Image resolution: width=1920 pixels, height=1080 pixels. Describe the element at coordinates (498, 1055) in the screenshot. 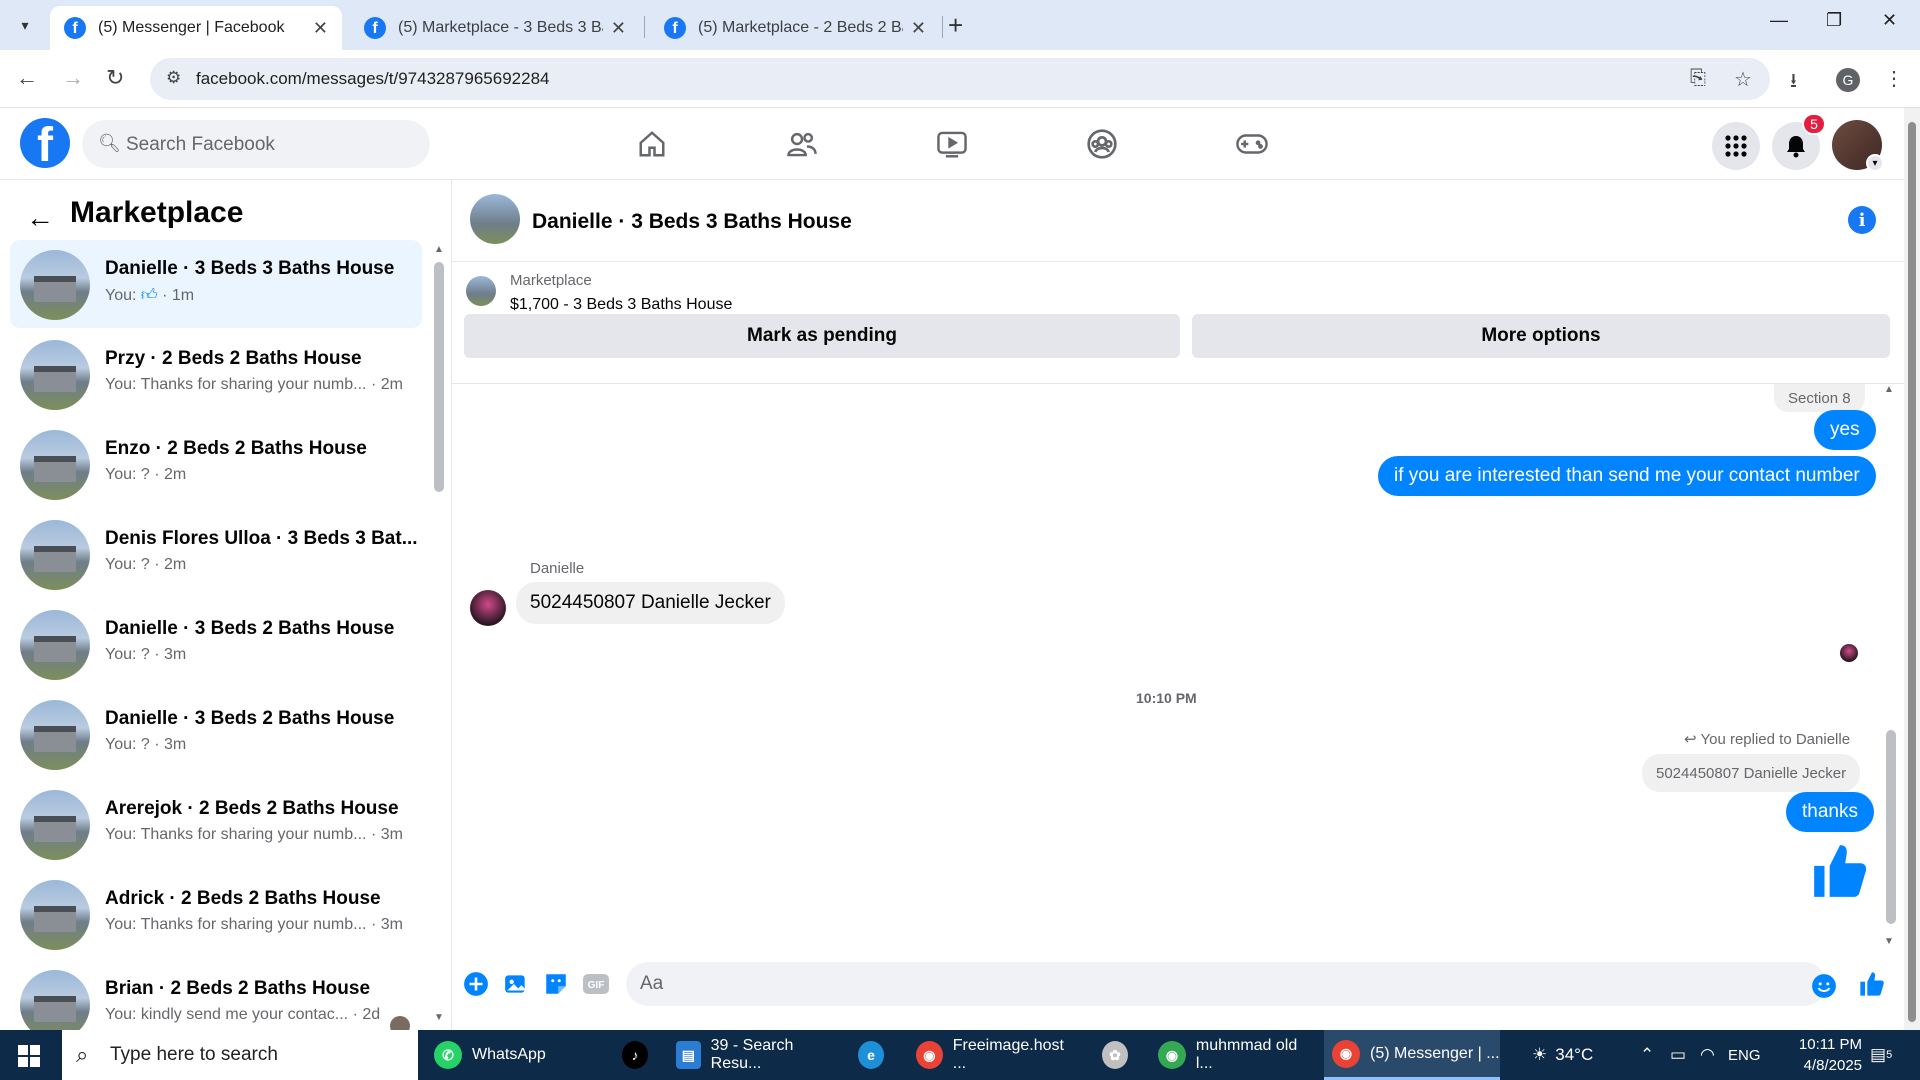

I see `taskbar-whatsapp: ✆ WhatsApp` at that location.